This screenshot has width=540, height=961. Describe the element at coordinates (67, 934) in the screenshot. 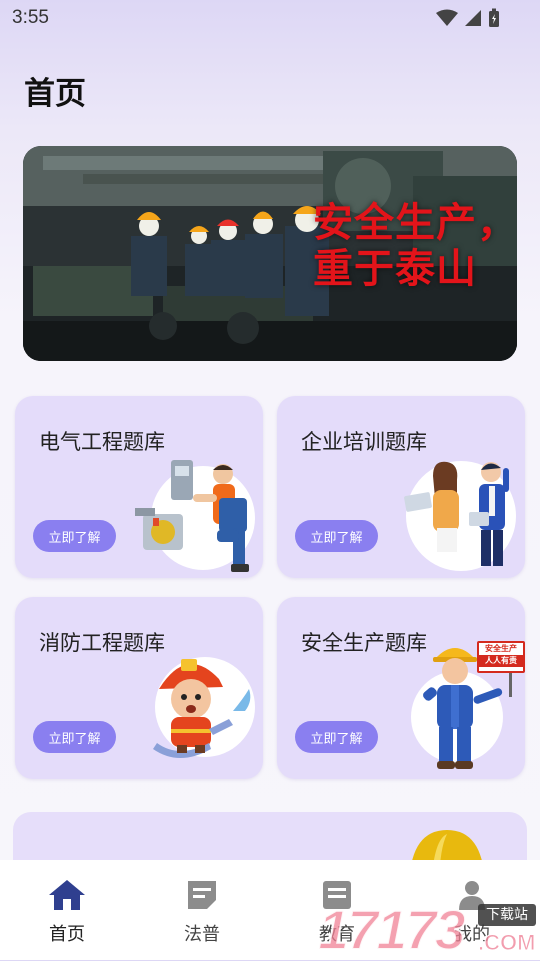

I see `tab-home-label: 首页` at that location.